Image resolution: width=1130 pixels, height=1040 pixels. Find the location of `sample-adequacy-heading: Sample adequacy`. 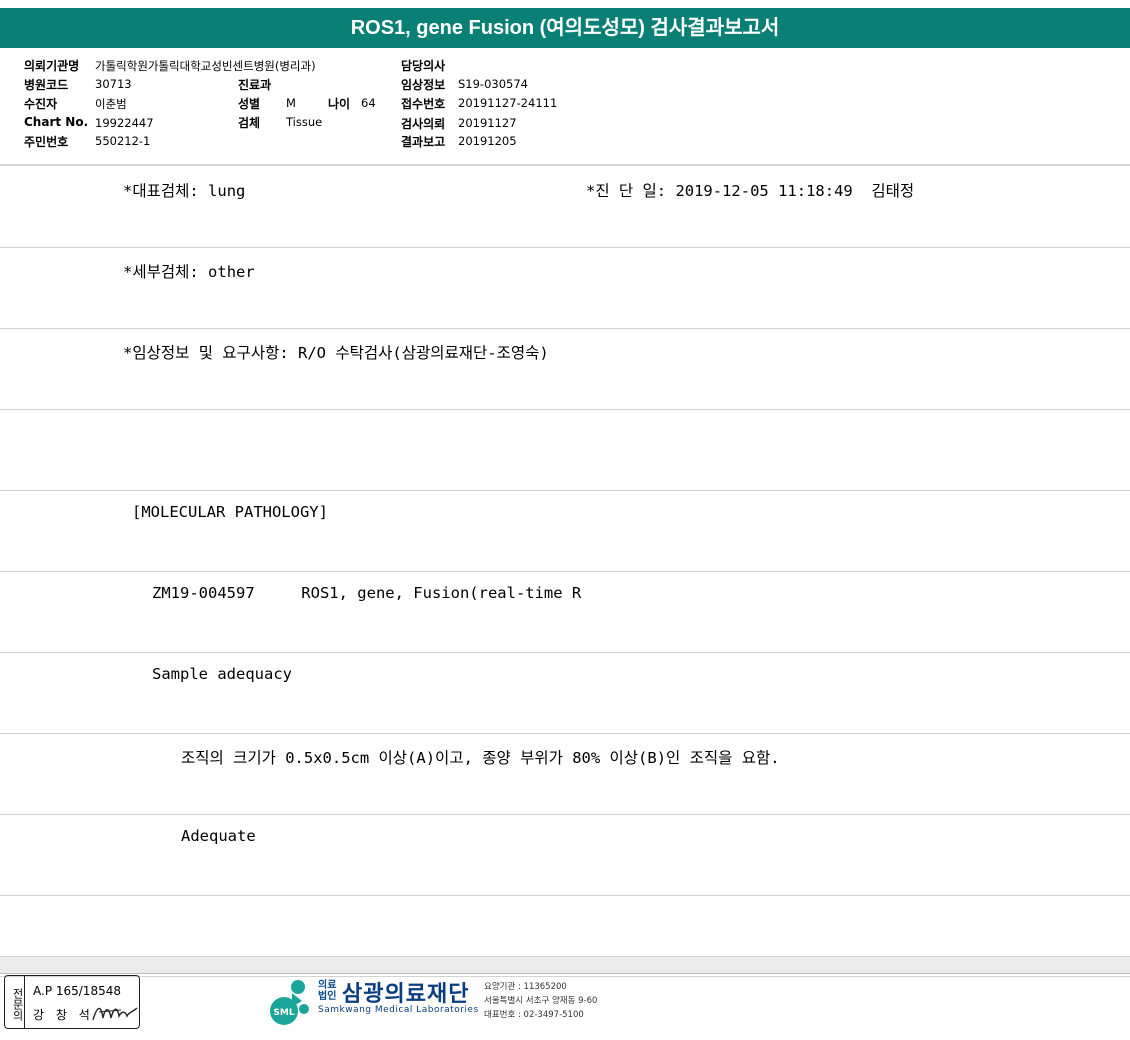

sample-adequacy-heading: Sample adequacy is located at coordinates (222, 674).